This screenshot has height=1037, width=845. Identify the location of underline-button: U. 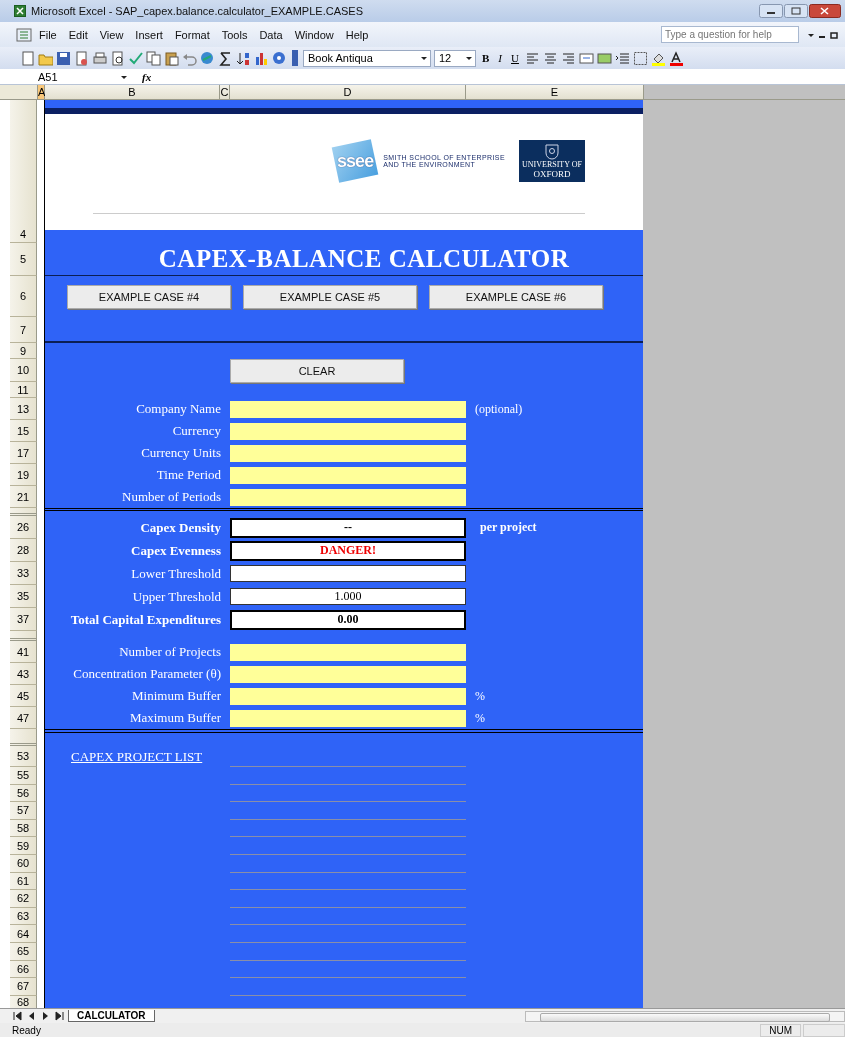
(515, 58).